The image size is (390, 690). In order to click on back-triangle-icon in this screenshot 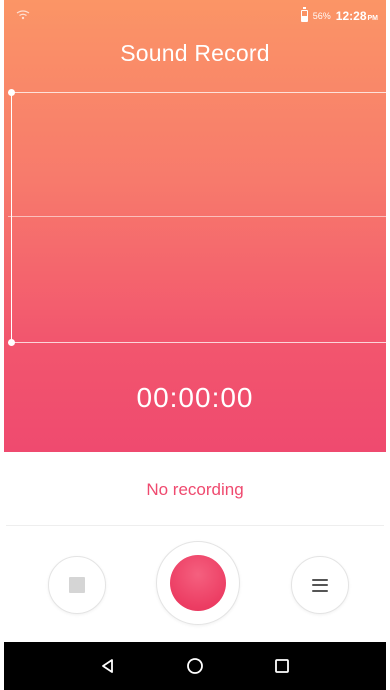, I will do `click(107, 666)`.